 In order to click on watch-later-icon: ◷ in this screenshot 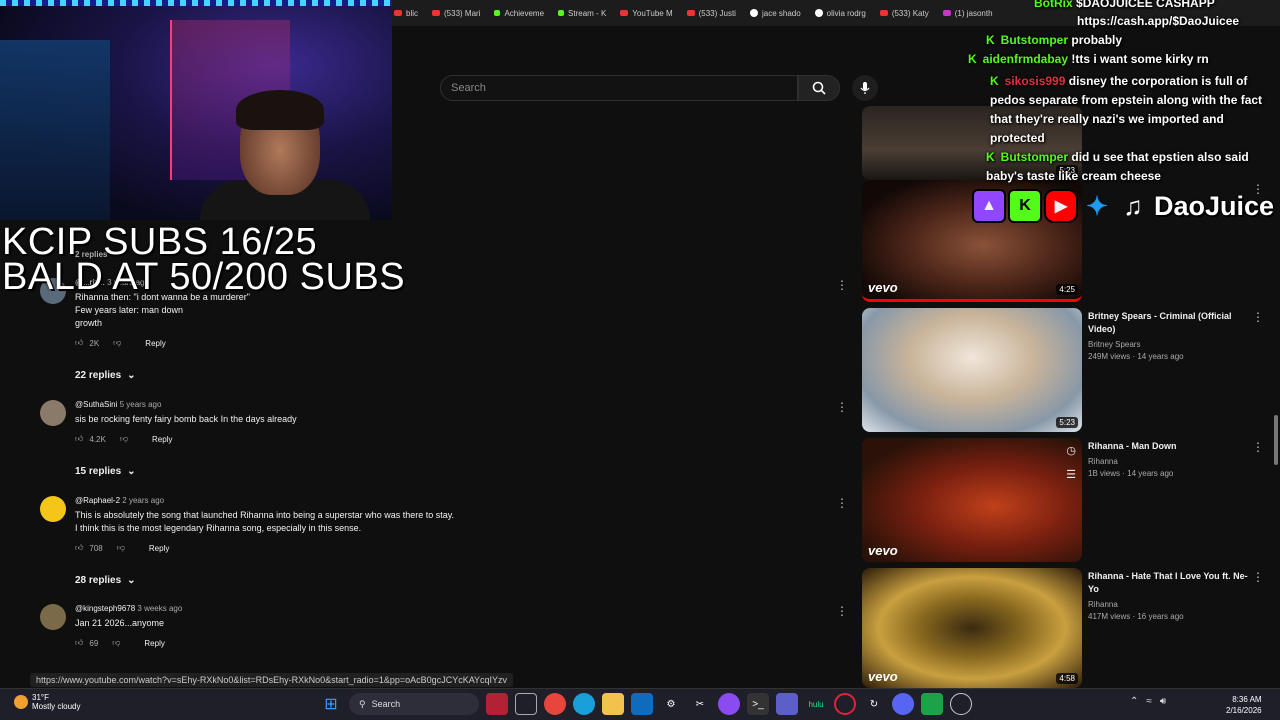, I will do `click(1071, 450)`.